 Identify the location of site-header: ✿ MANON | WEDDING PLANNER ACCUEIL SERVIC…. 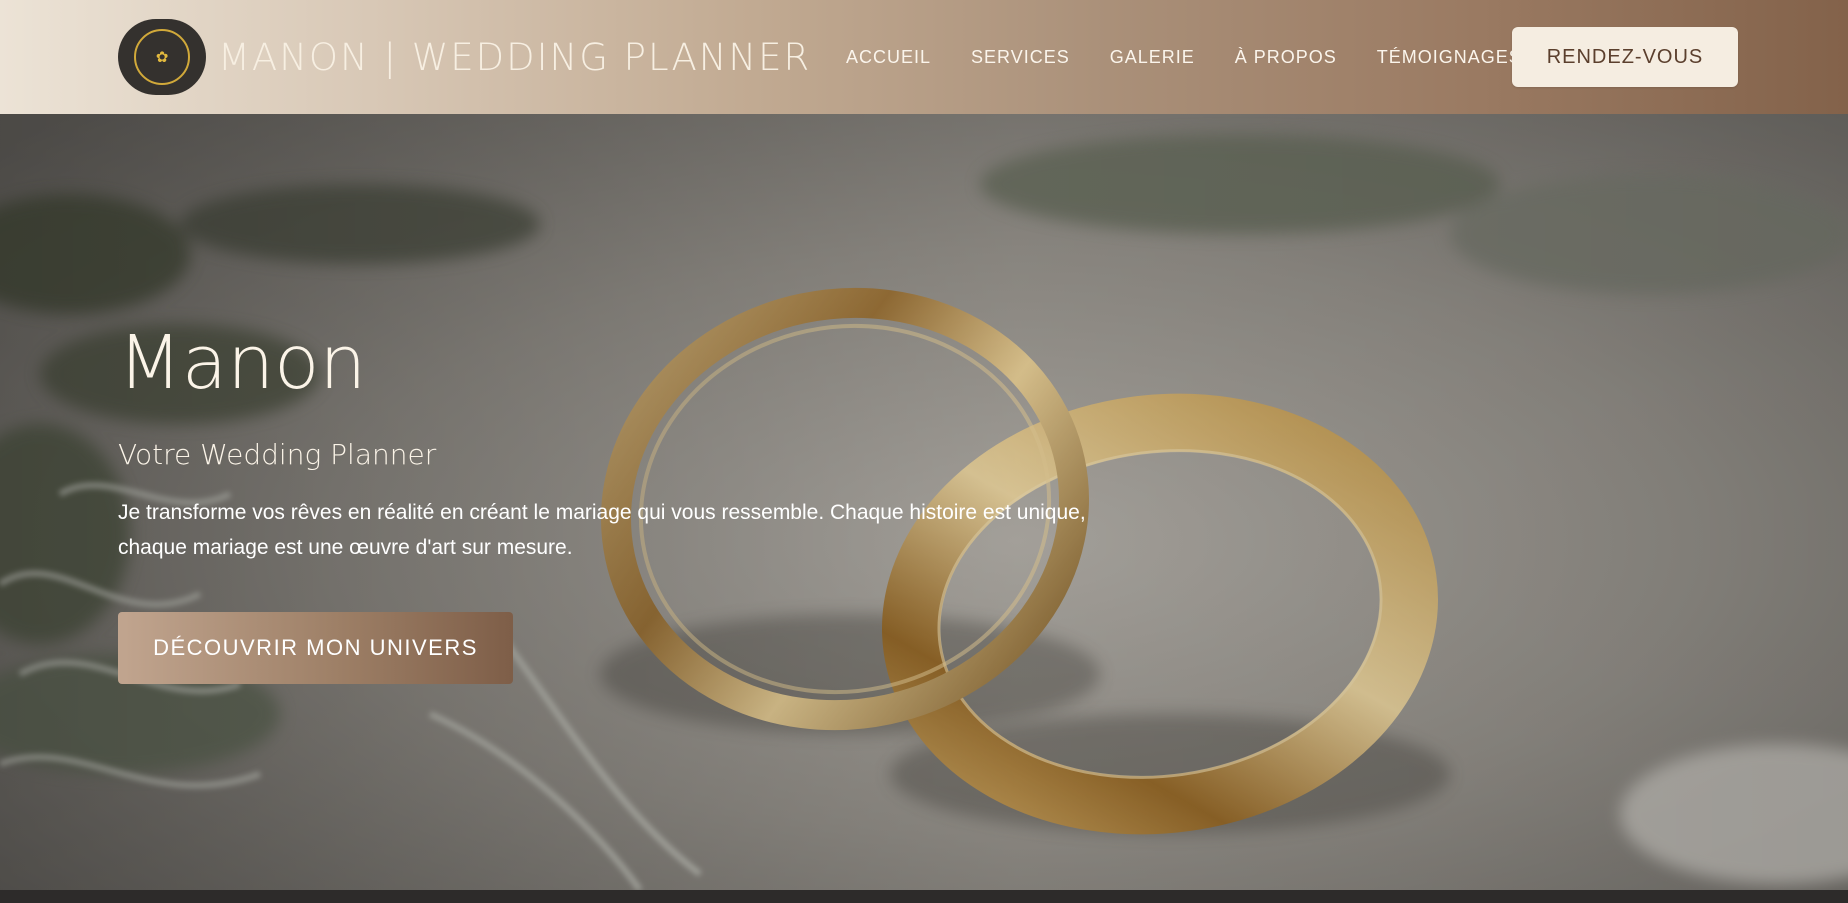
(924, 57).